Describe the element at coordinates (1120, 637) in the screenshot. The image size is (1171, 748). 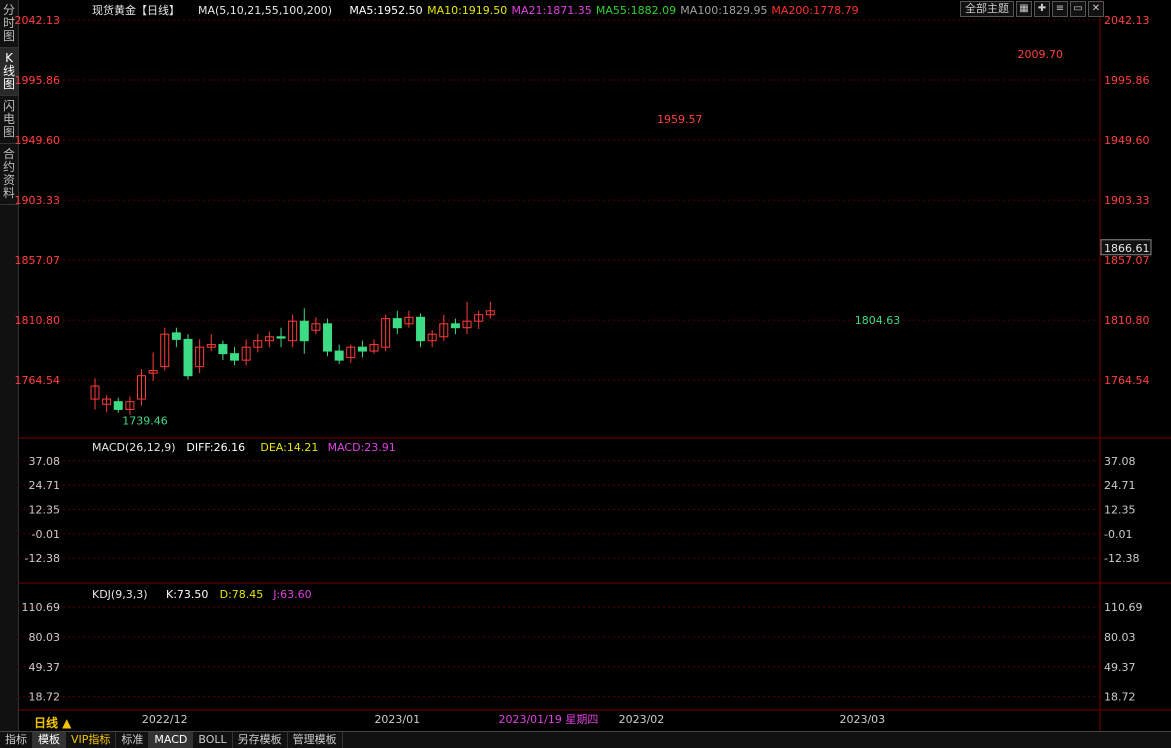
I see `kdj-tick-right: 80.03` at that location.